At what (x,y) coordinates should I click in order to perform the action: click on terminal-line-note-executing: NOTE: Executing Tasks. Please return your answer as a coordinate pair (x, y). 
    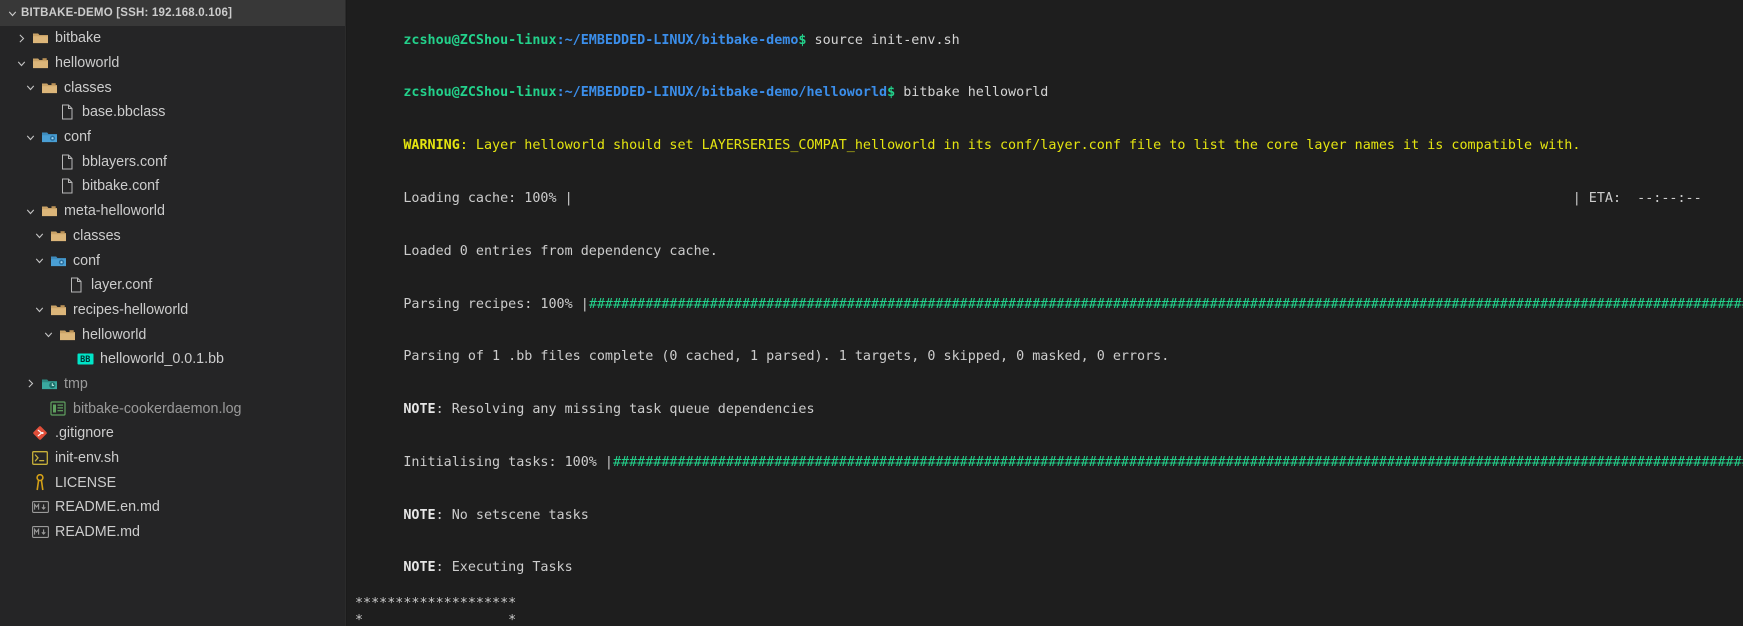
    Looking at the image, I should click on (1049, 568).